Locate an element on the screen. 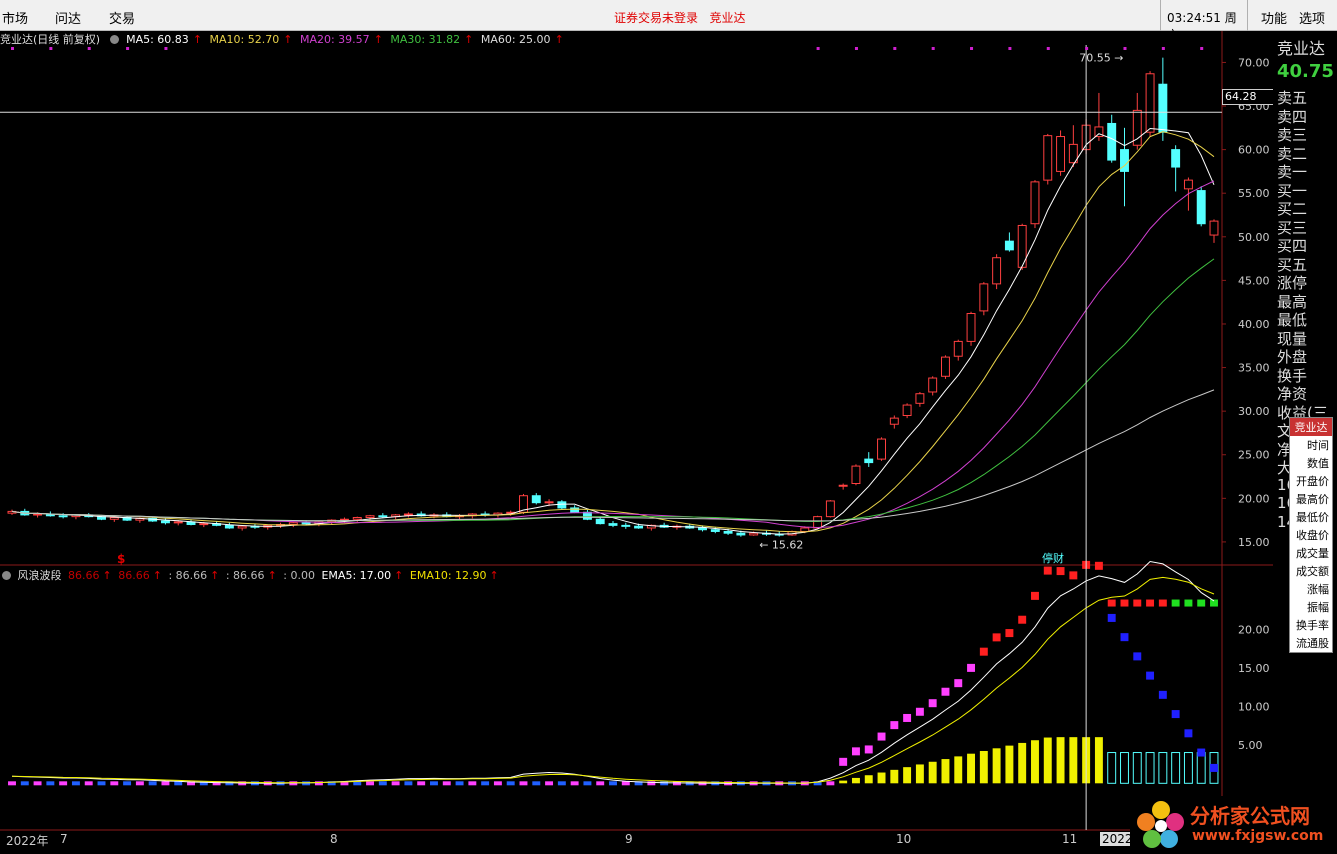 The width and height of the screenshot is (1337, 854). flower-logo-icon is located at coordinates (1160, 824).